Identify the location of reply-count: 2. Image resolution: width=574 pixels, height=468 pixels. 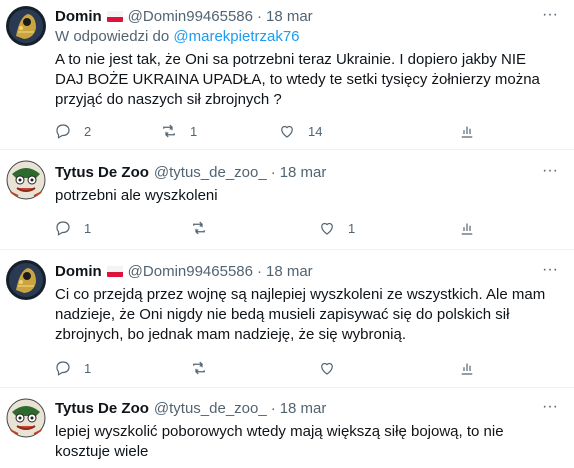
(88, 131).